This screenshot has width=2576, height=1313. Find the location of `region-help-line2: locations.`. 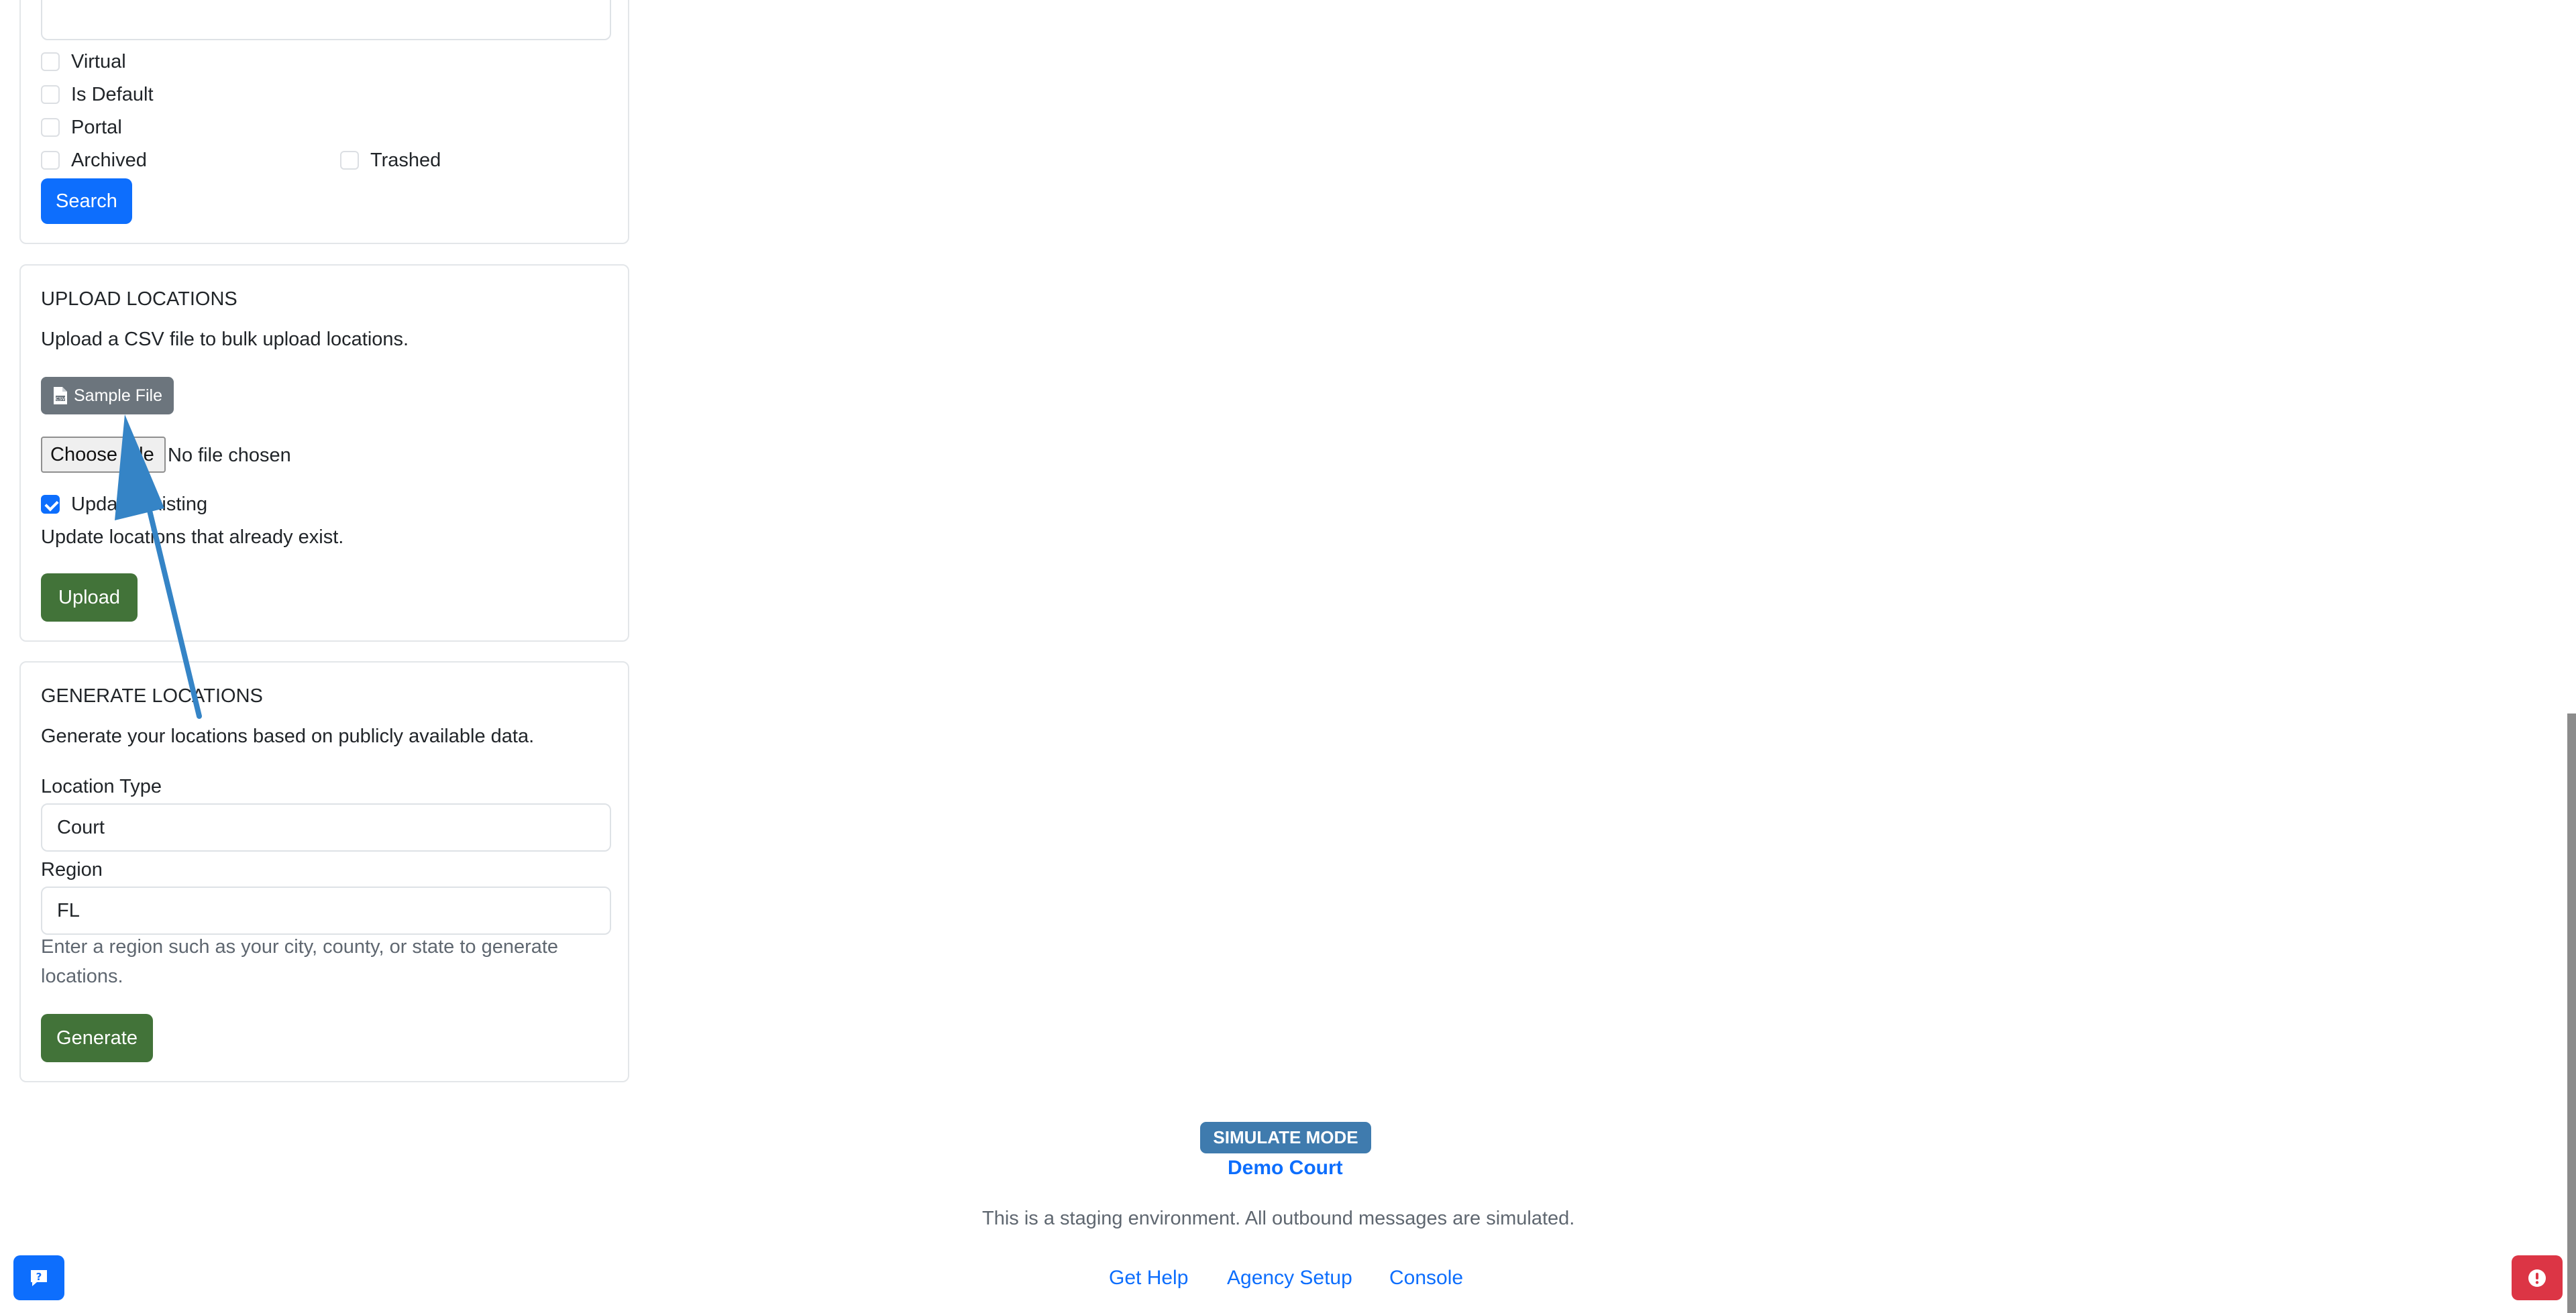

region-help-line2: locations. is located at coordinates (82, 976).